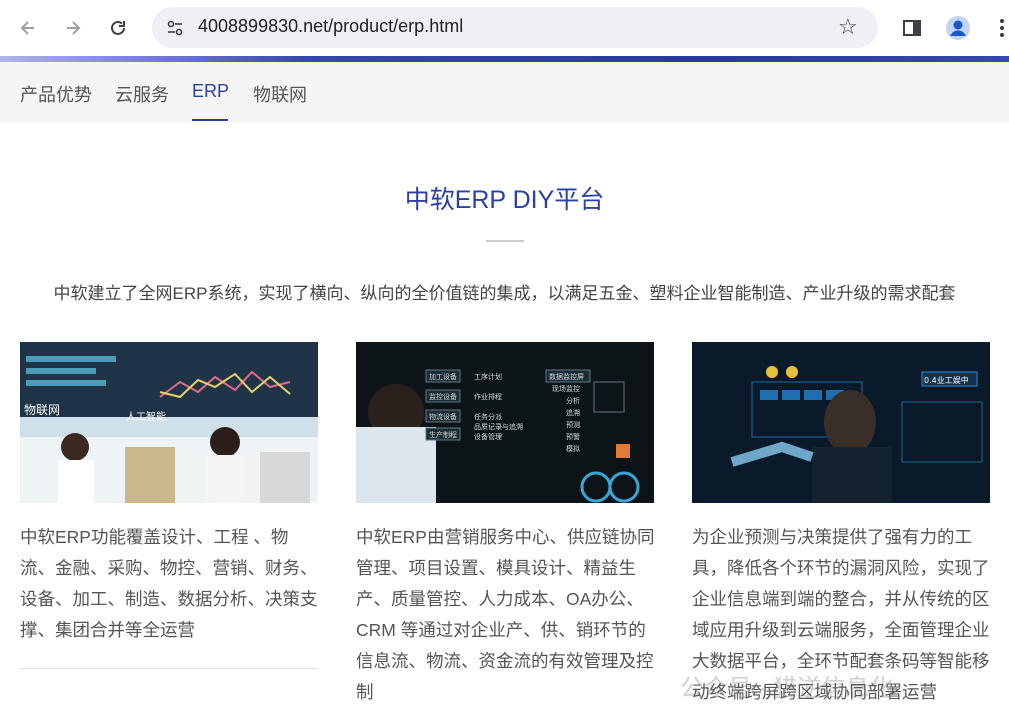  I want to click on reload-button, so click(118, 28).